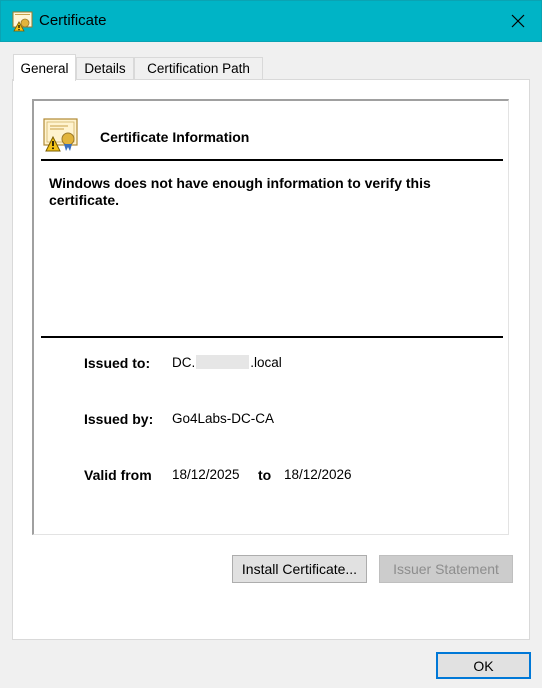 Image resolution: width=542 pixels, height=688 pixels. I want to click on close-button, so click(518, 21).